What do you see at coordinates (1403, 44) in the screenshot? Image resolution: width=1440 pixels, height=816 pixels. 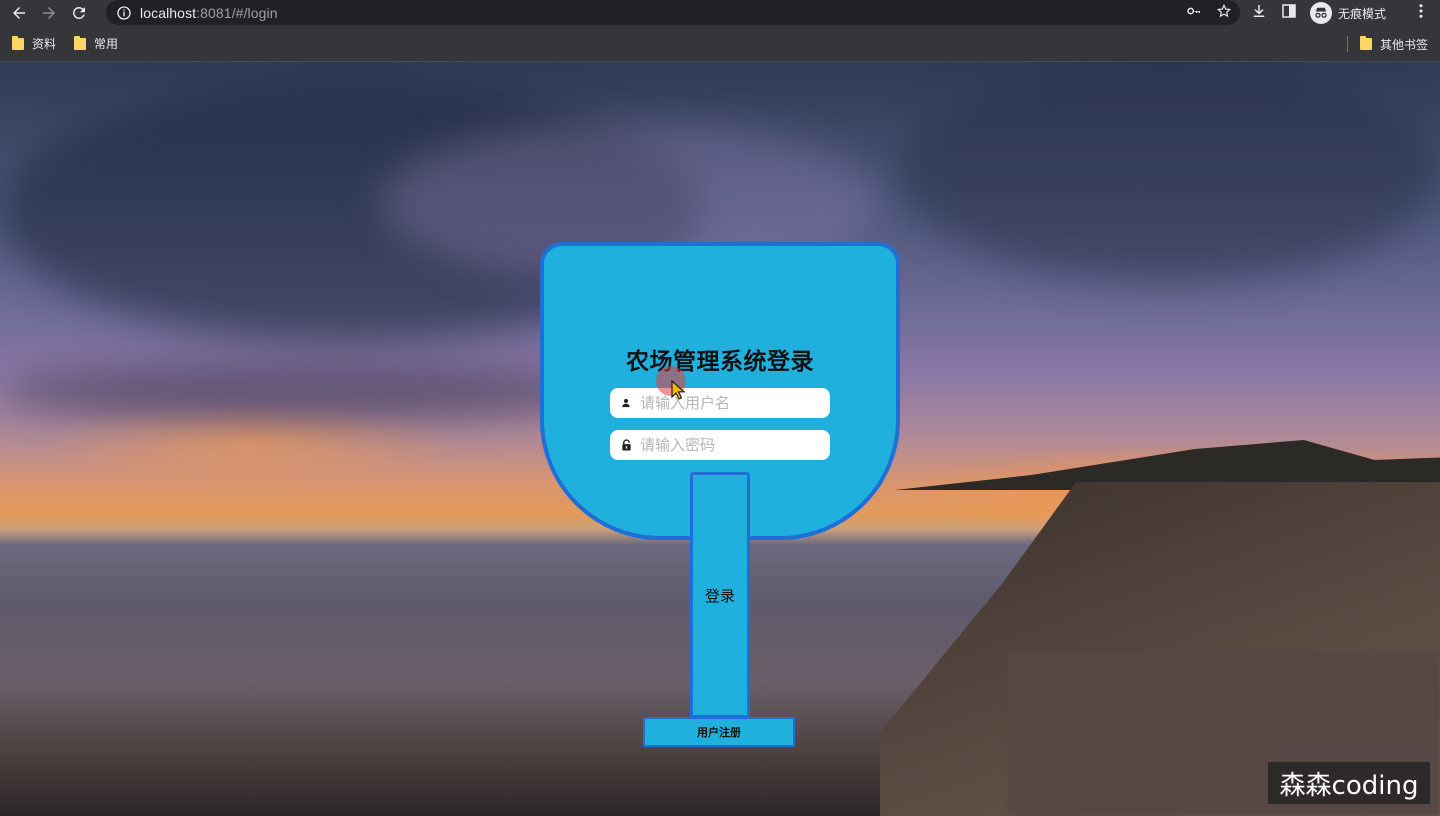 I see `other-bookmarks-label: 其他书签` at bounding box center [1403, 44].